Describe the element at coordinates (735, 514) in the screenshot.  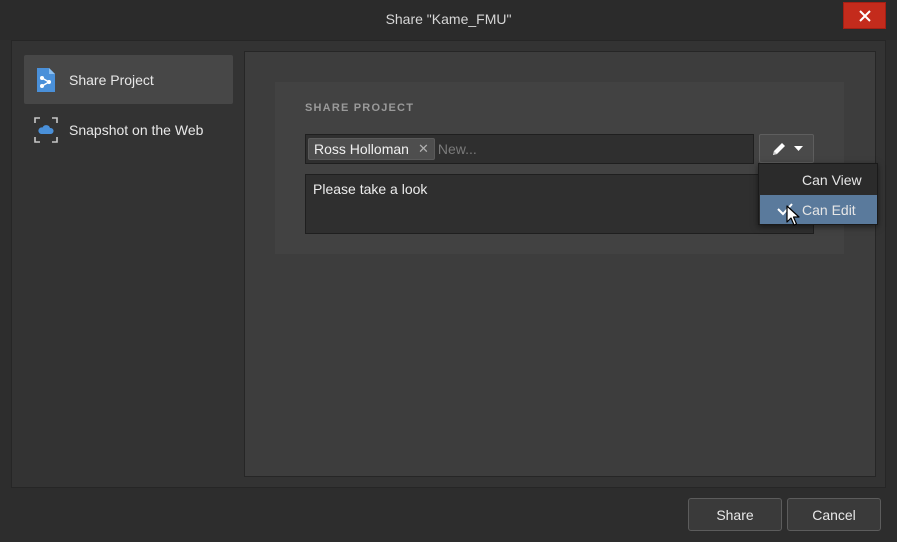
I see `share-button: Share` at that location.